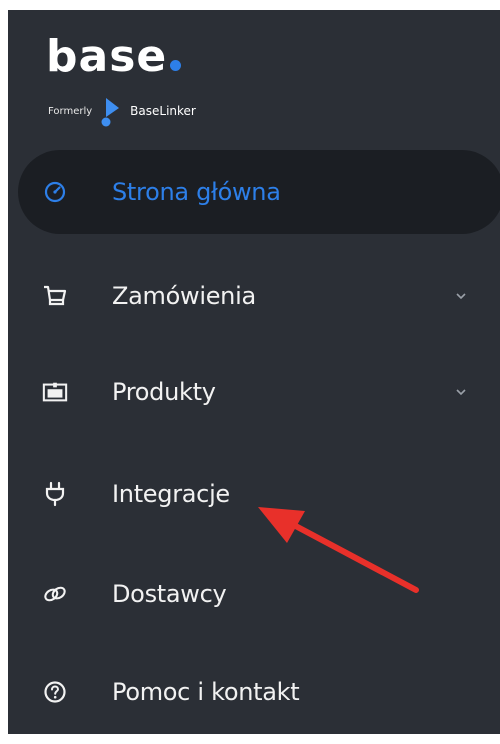  Describe the element at coordinates (184, 296) in the screenshot. I see `sidebar-item-label: Zamówienia` at that location.